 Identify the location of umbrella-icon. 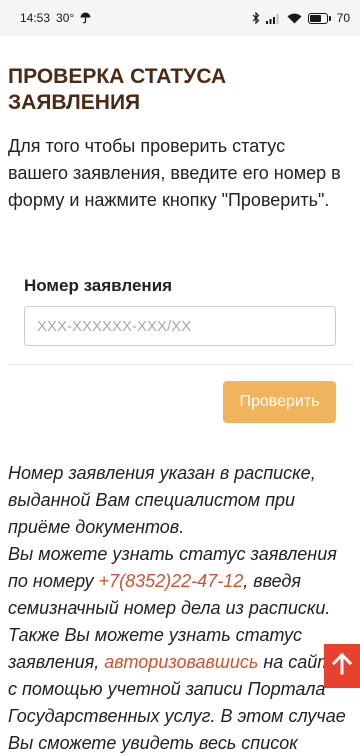
(85, 18).